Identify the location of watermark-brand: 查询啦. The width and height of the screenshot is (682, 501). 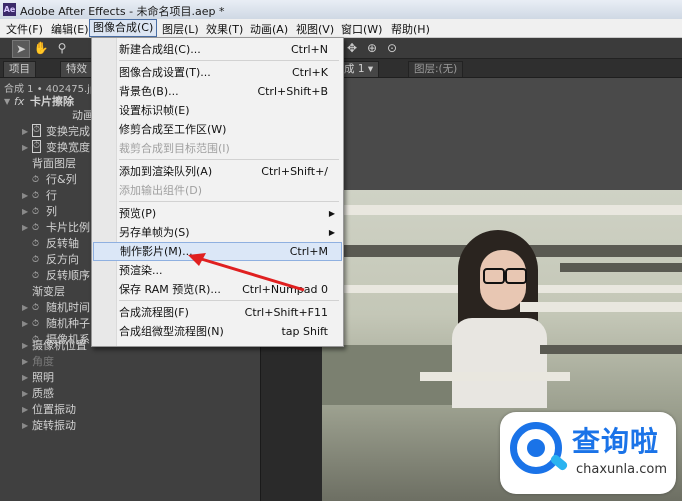
(616, 441).